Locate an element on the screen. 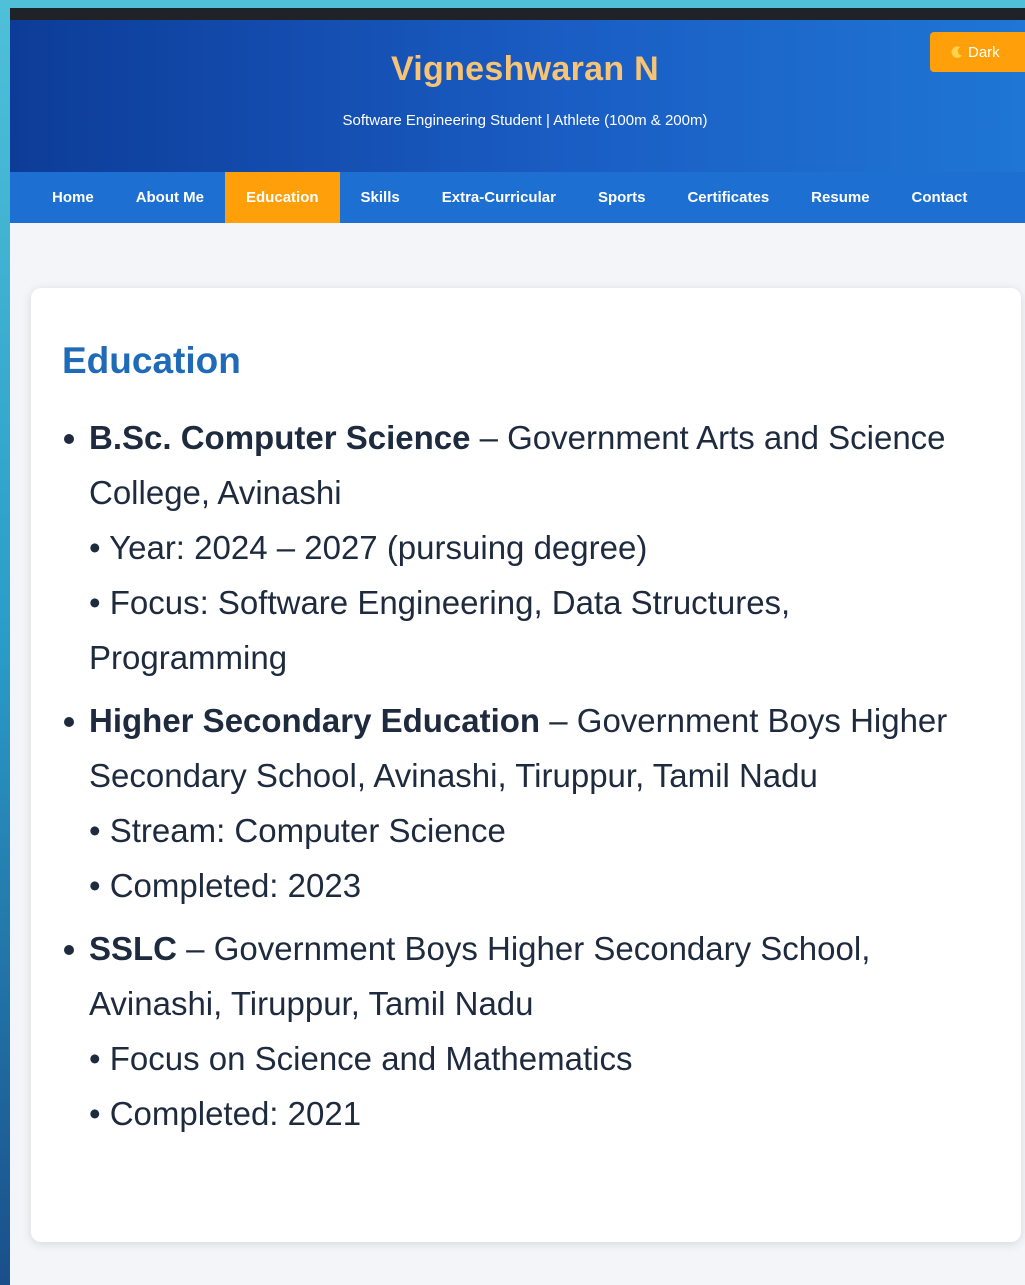  nav-item-resume: Resume is located at coordinates (840, 197).